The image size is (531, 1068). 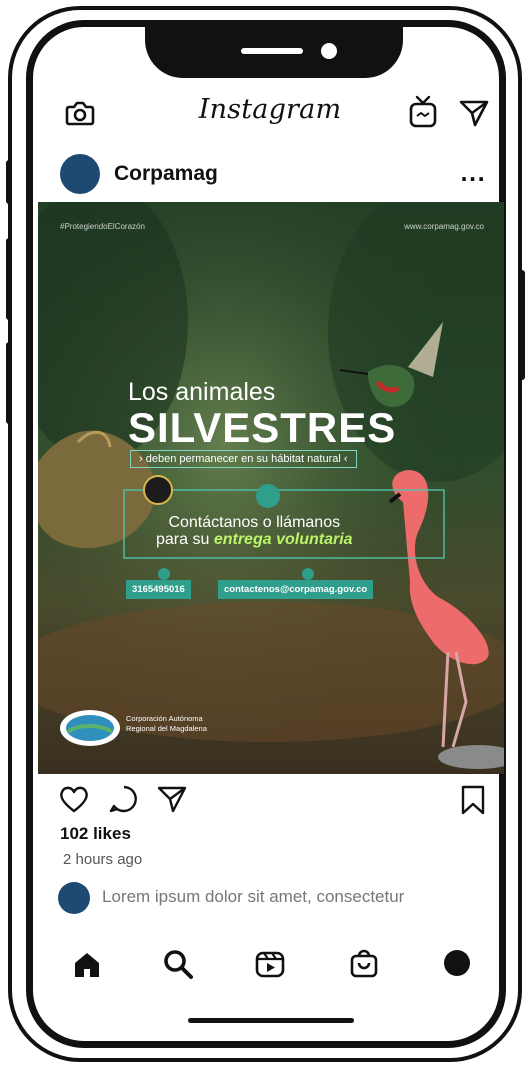 What do you see at coordinates (473, 800) in the screenshot?
I see `bookmark-icon` at bounding box center [473, 800].